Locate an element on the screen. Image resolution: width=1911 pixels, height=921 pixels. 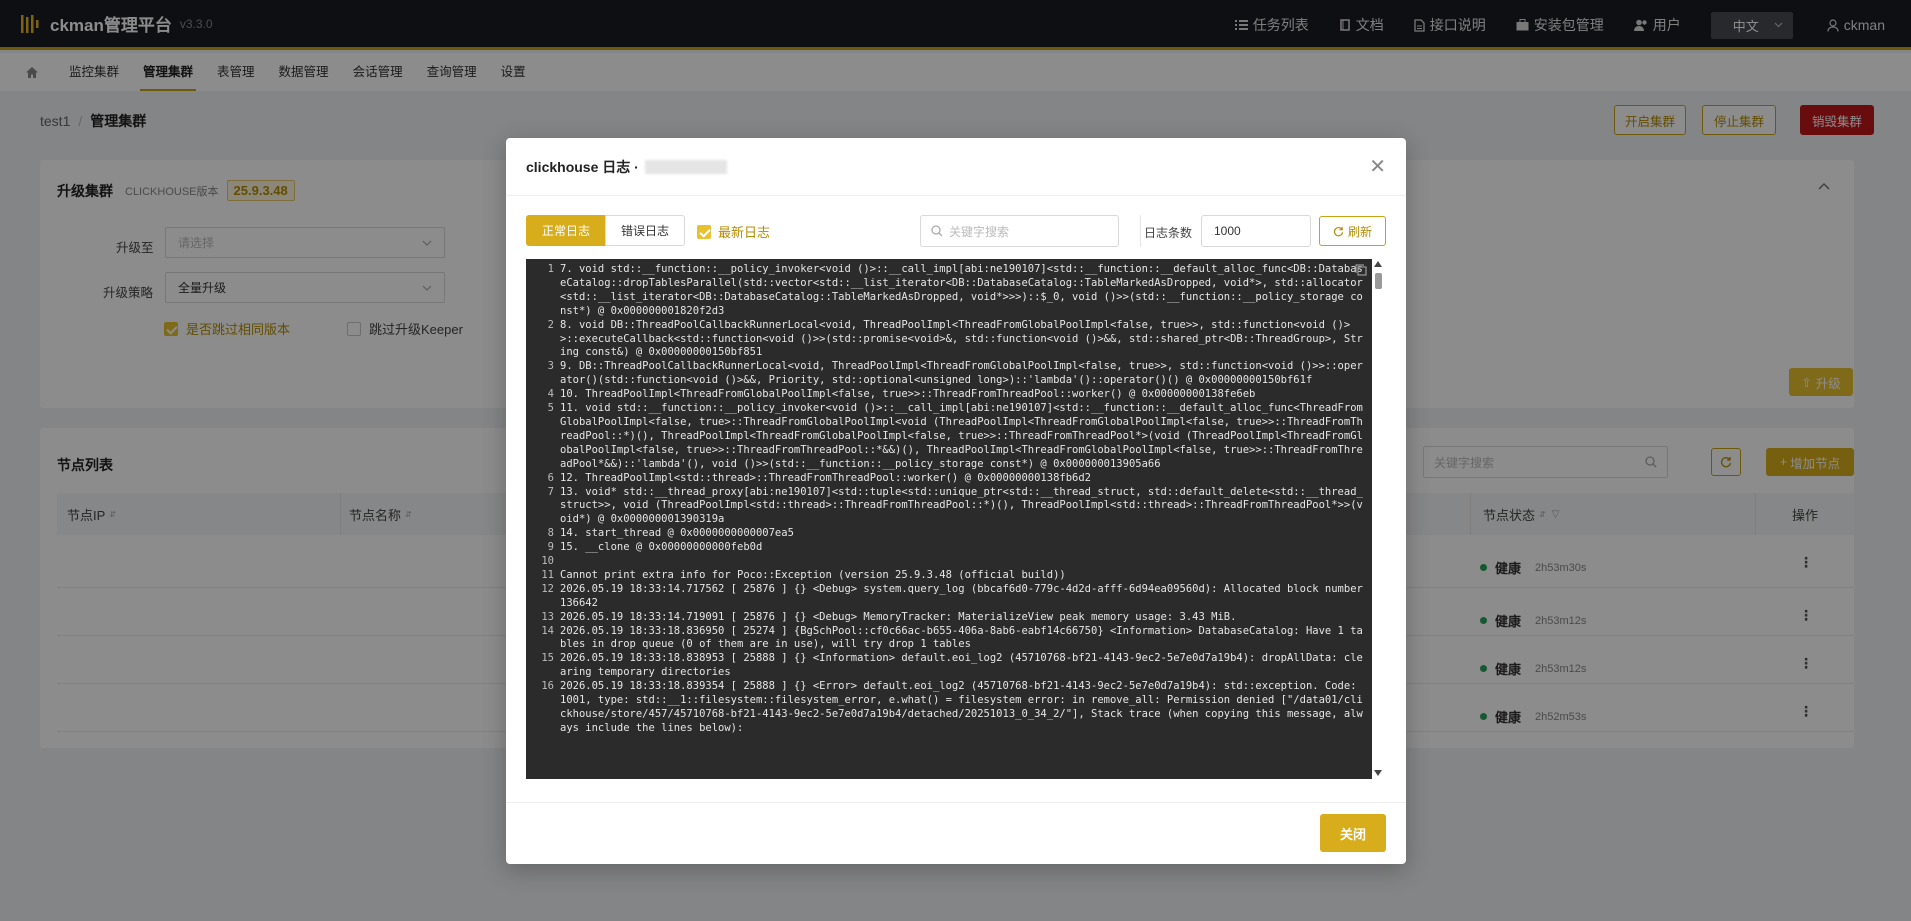
log-search-placeholder: 关键字搜索 is located at coordinates (979, 231).